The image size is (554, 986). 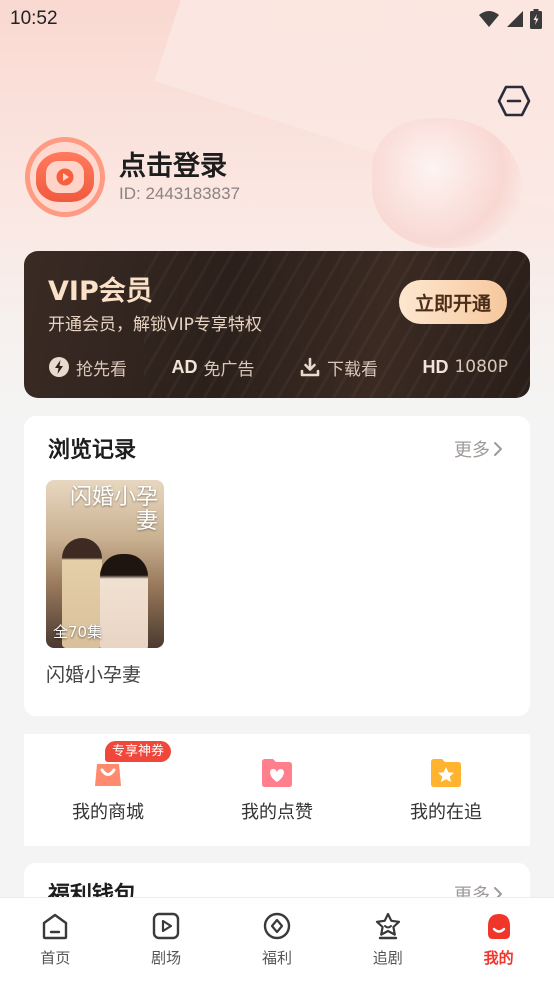 What do you see at coordinates (108, 812) in the screenshot?
I see `action-label: 我的商城` at bounding box center [108, 812].